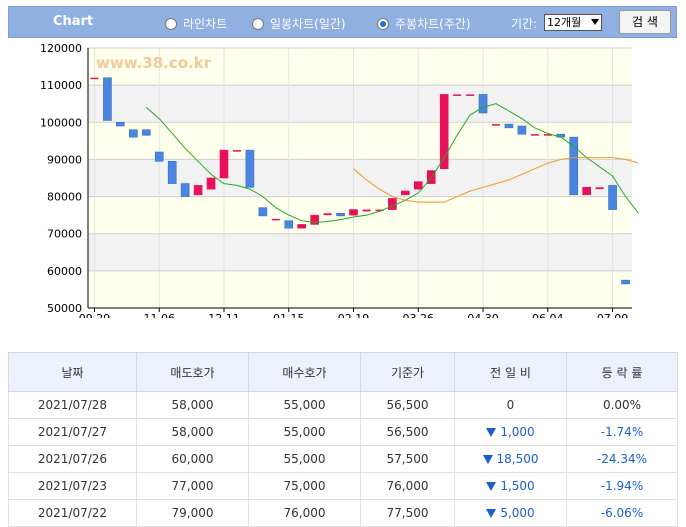  I want to click on cell-change-value: 0, so click(510, 405).